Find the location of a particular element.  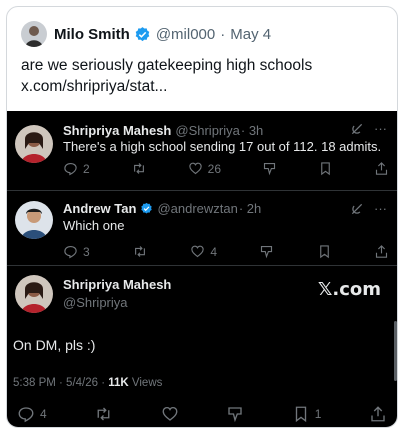

reply-header: Andrew Tan @andrewztan · 2h is located at coordinates (162, 208).